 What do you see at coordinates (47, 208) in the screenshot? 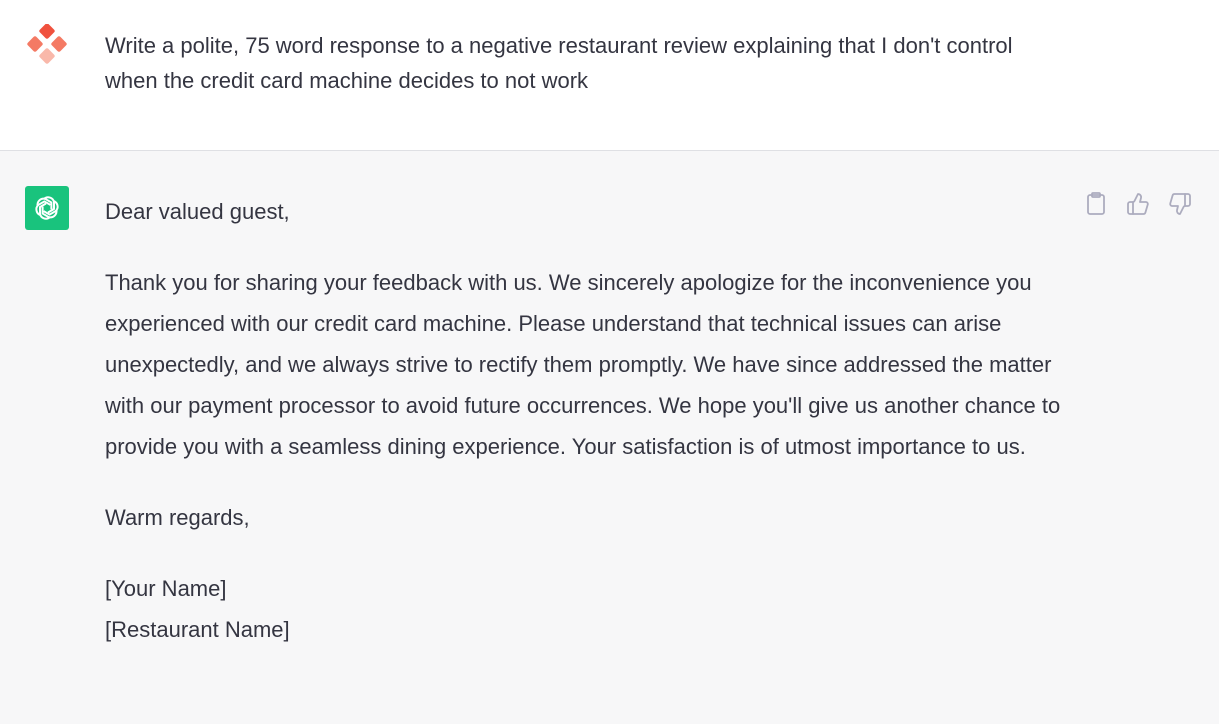
I see `openai-logo-icon` at bounding box center [47, 208].